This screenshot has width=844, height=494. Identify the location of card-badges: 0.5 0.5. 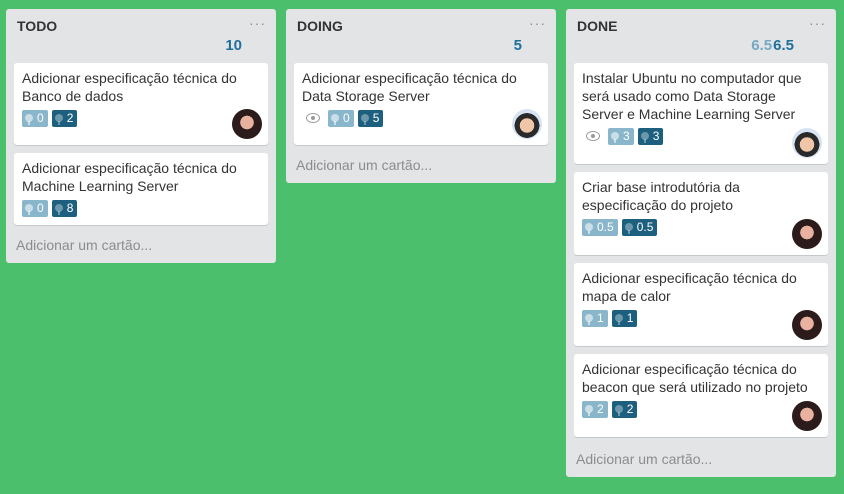
(701, 227).